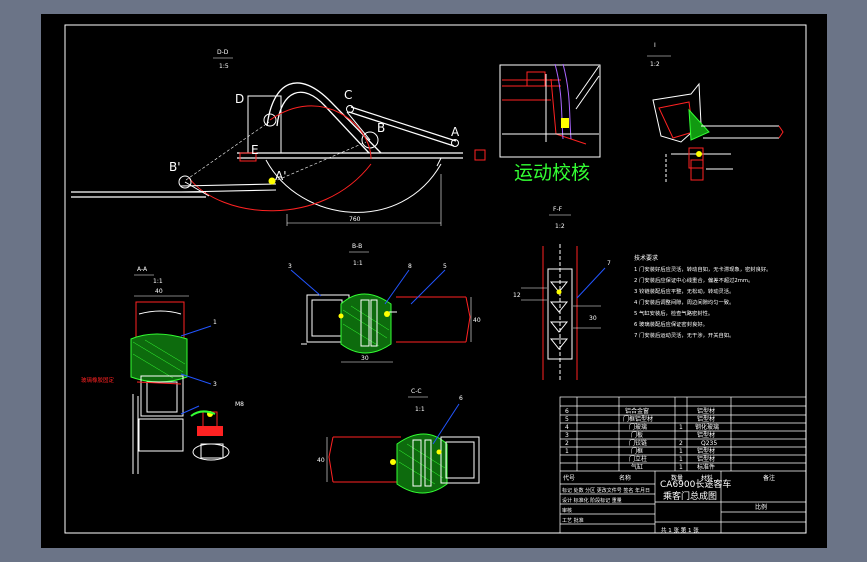 The width and height of the screenshot is (867, 562). What do you see at coordinates (715, 112) in the screenshot?
I see `detail-i: I 1:2` at bounding box center [715, 112].